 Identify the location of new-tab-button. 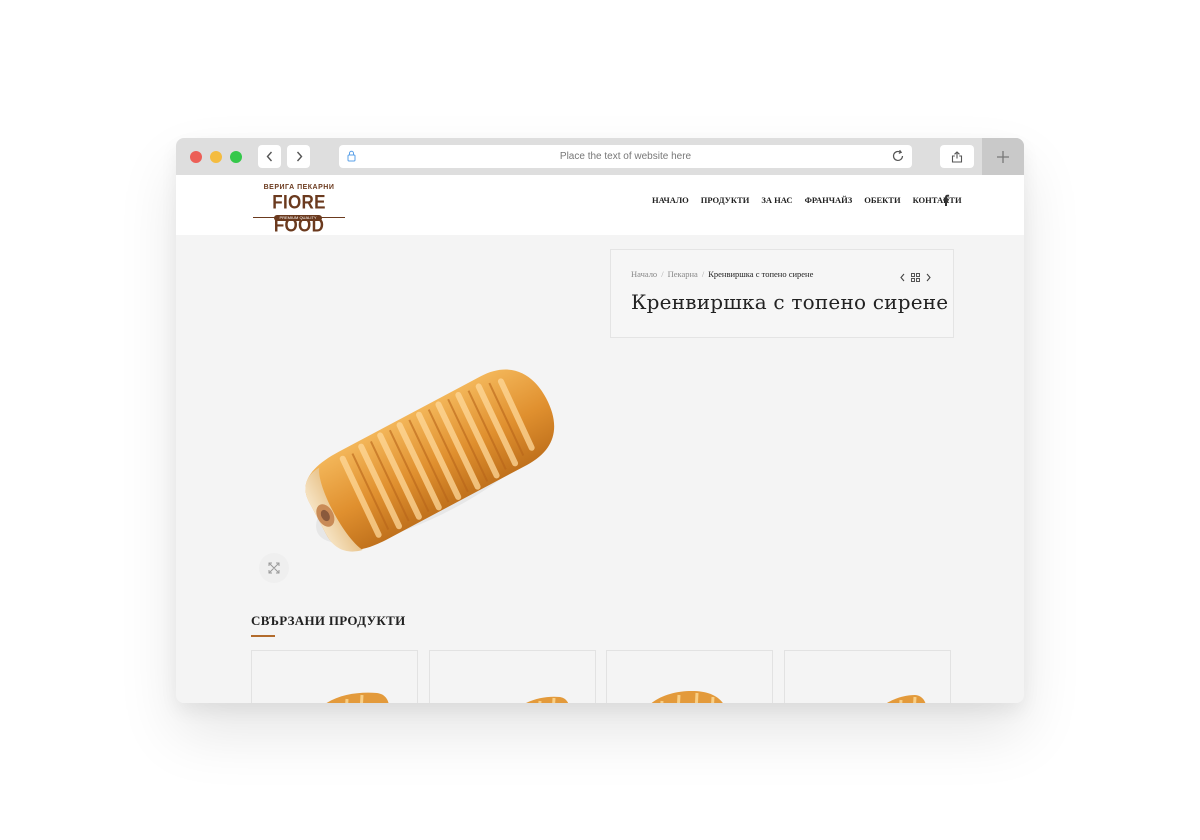
(1003, 156).